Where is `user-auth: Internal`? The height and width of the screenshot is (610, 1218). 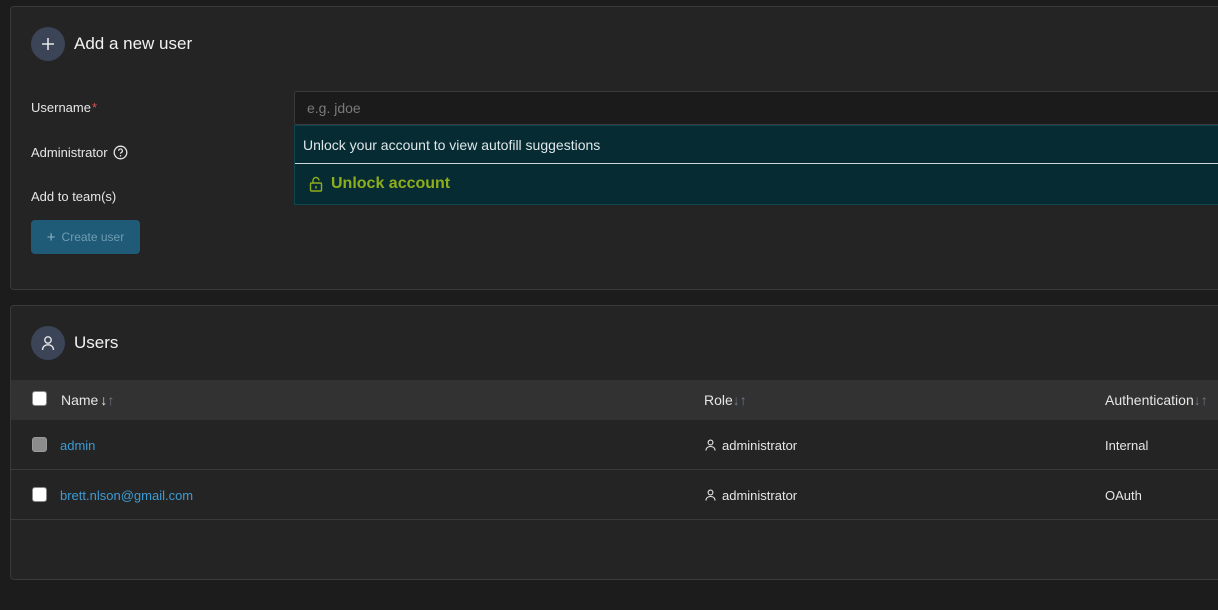
user-auth: Internal is located at coordinates (1127, 445).